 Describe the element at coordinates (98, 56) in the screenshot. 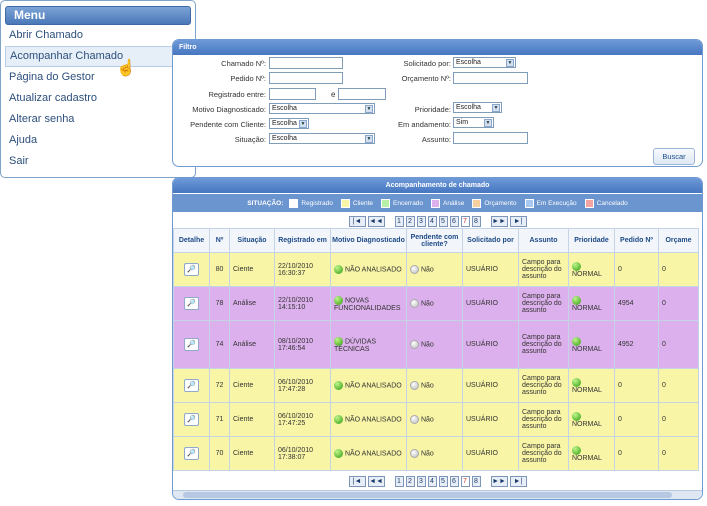

I see `menu-item-acompanhar-chamado: Acompanhar Chamado` at that location.